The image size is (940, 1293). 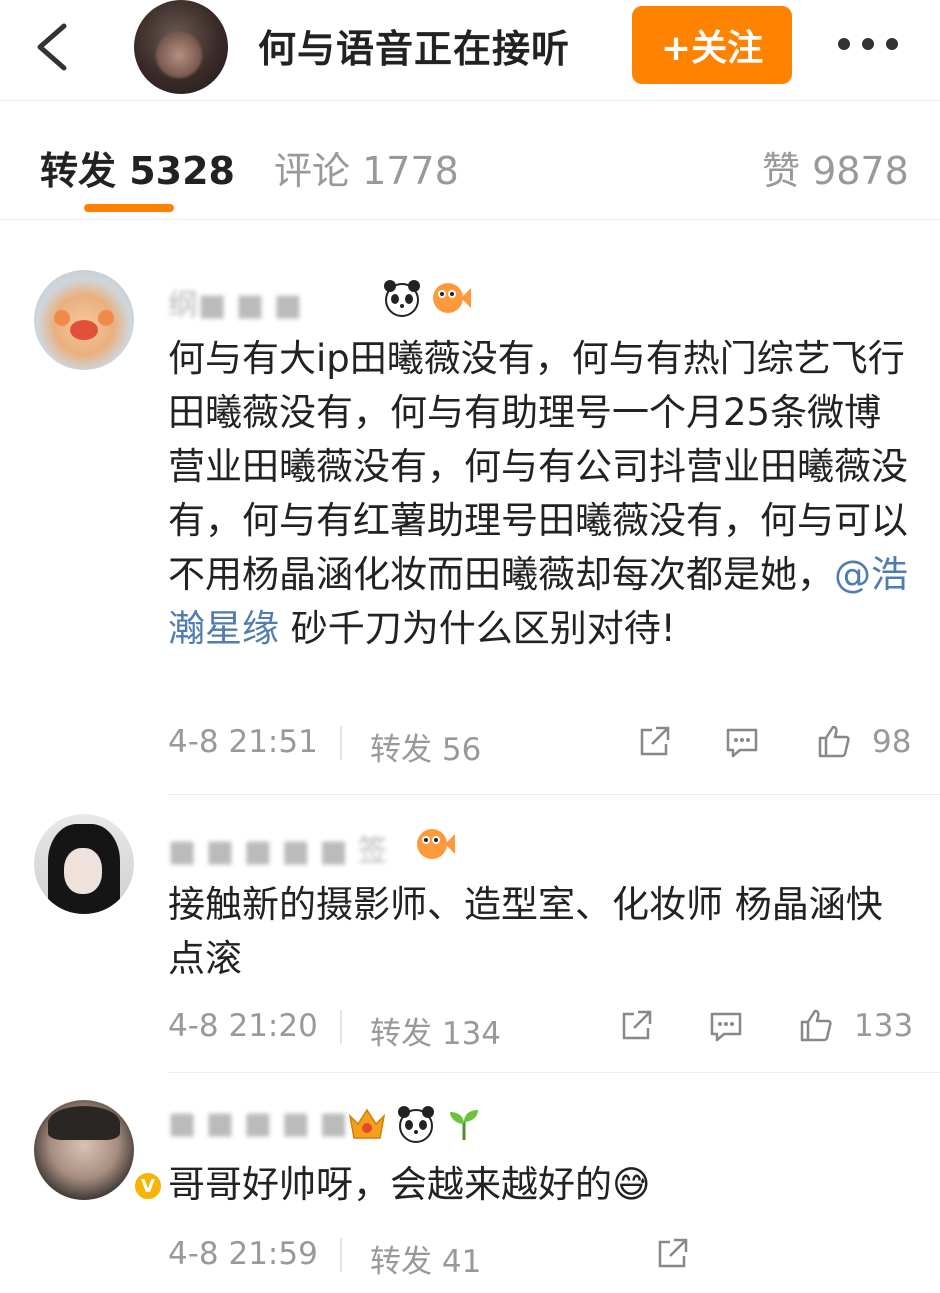 I want to click on repost-count: 转发 56, so click(x=425, y=746).